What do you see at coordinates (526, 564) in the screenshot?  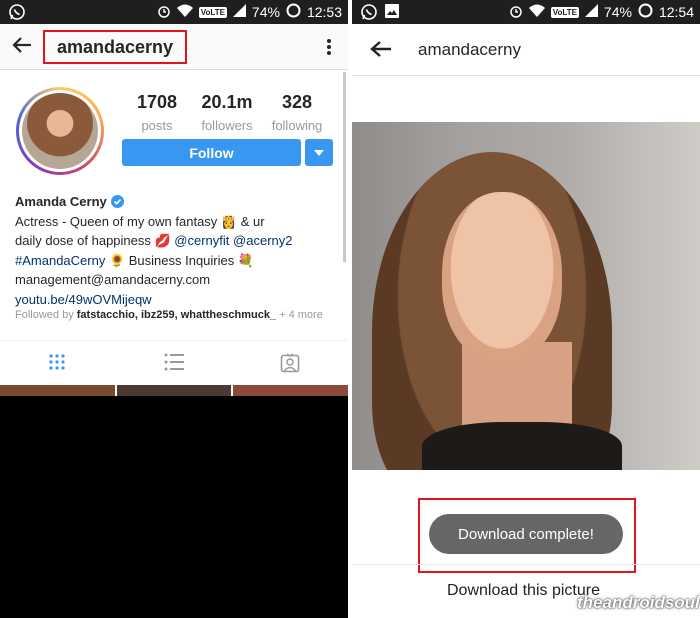 I see `divider-line` at bounding box center [526, 564].